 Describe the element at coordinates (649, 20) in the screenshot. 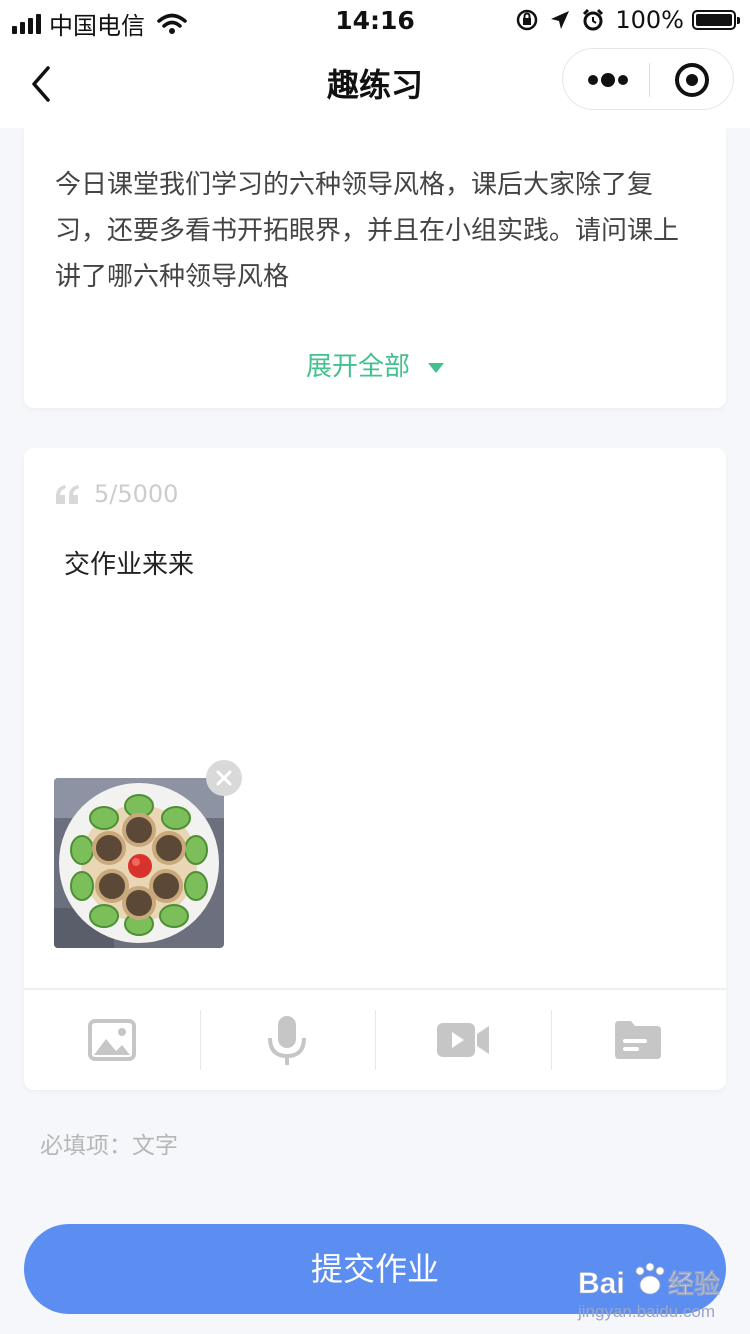

I see `battery-percentage: 100%` at that location.